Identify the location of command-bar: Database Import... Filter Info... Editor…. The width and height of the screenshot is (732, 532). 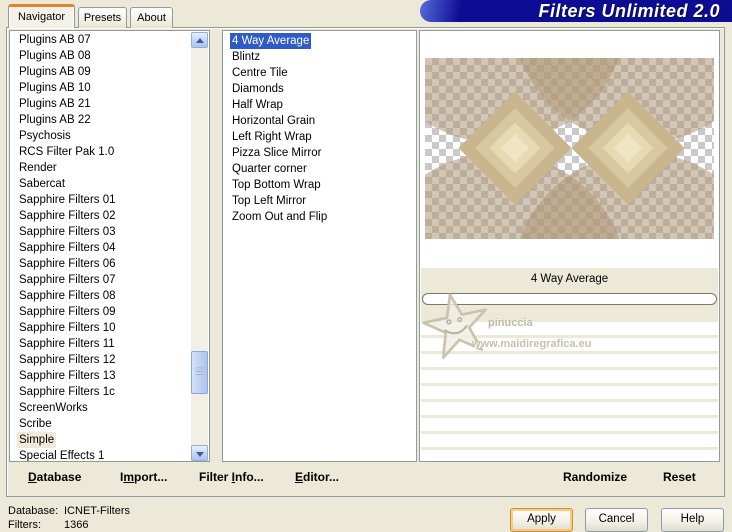
(363, 477).